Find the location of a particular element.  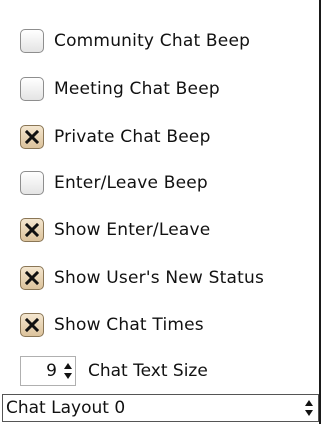

option-show-user-new-status: Show User's New Status is located at coordinates (142, 278).